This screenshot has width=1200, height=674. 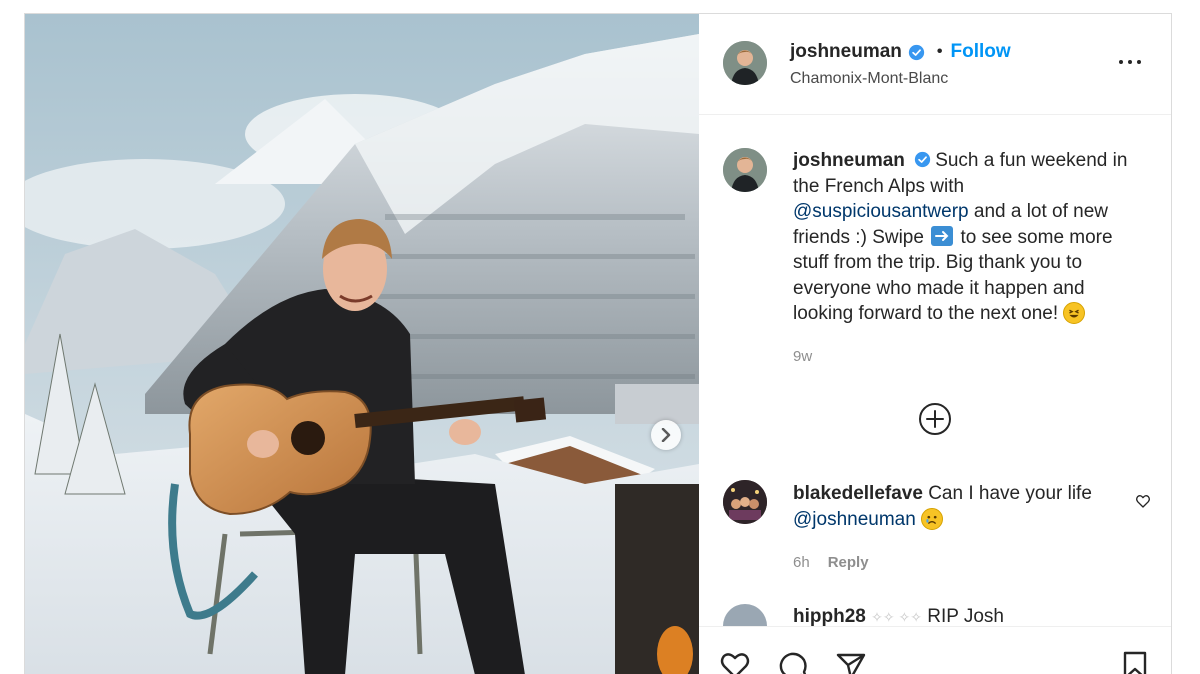 I want to click on comment-item: hipph28 ✧✧ ✧✧ RIP Josh, so click(x=898, y=617).